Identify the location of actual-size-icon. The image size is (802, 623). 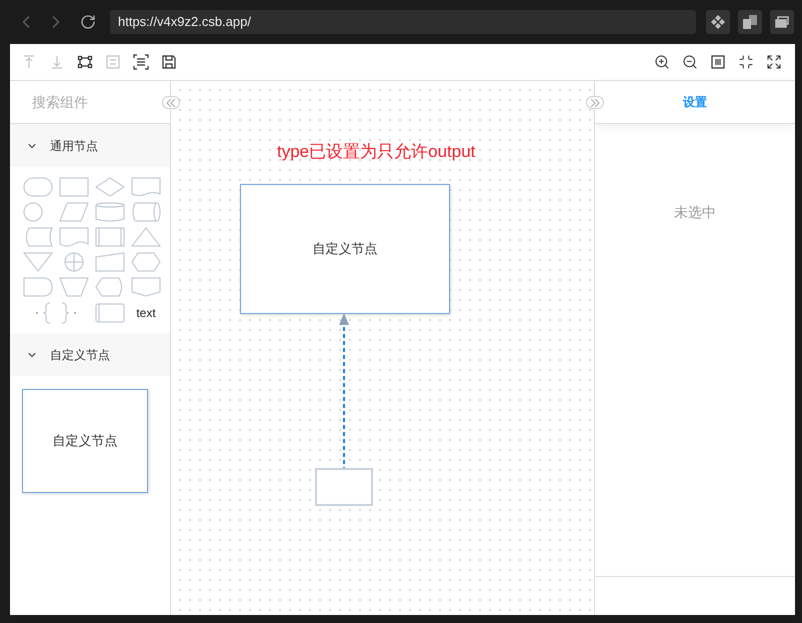
(718, 62).